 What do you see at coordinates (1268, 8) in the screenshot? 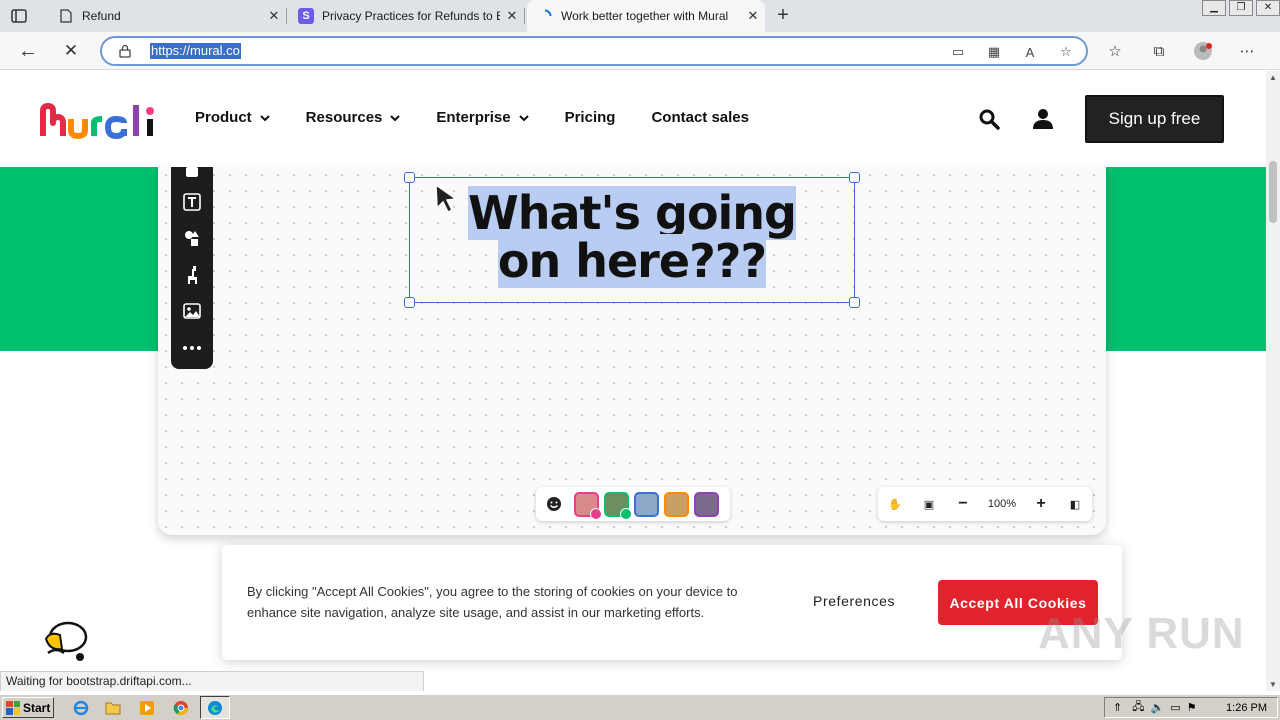
I see `close-window-icon: ✕` at bounding box center [1268, 8].